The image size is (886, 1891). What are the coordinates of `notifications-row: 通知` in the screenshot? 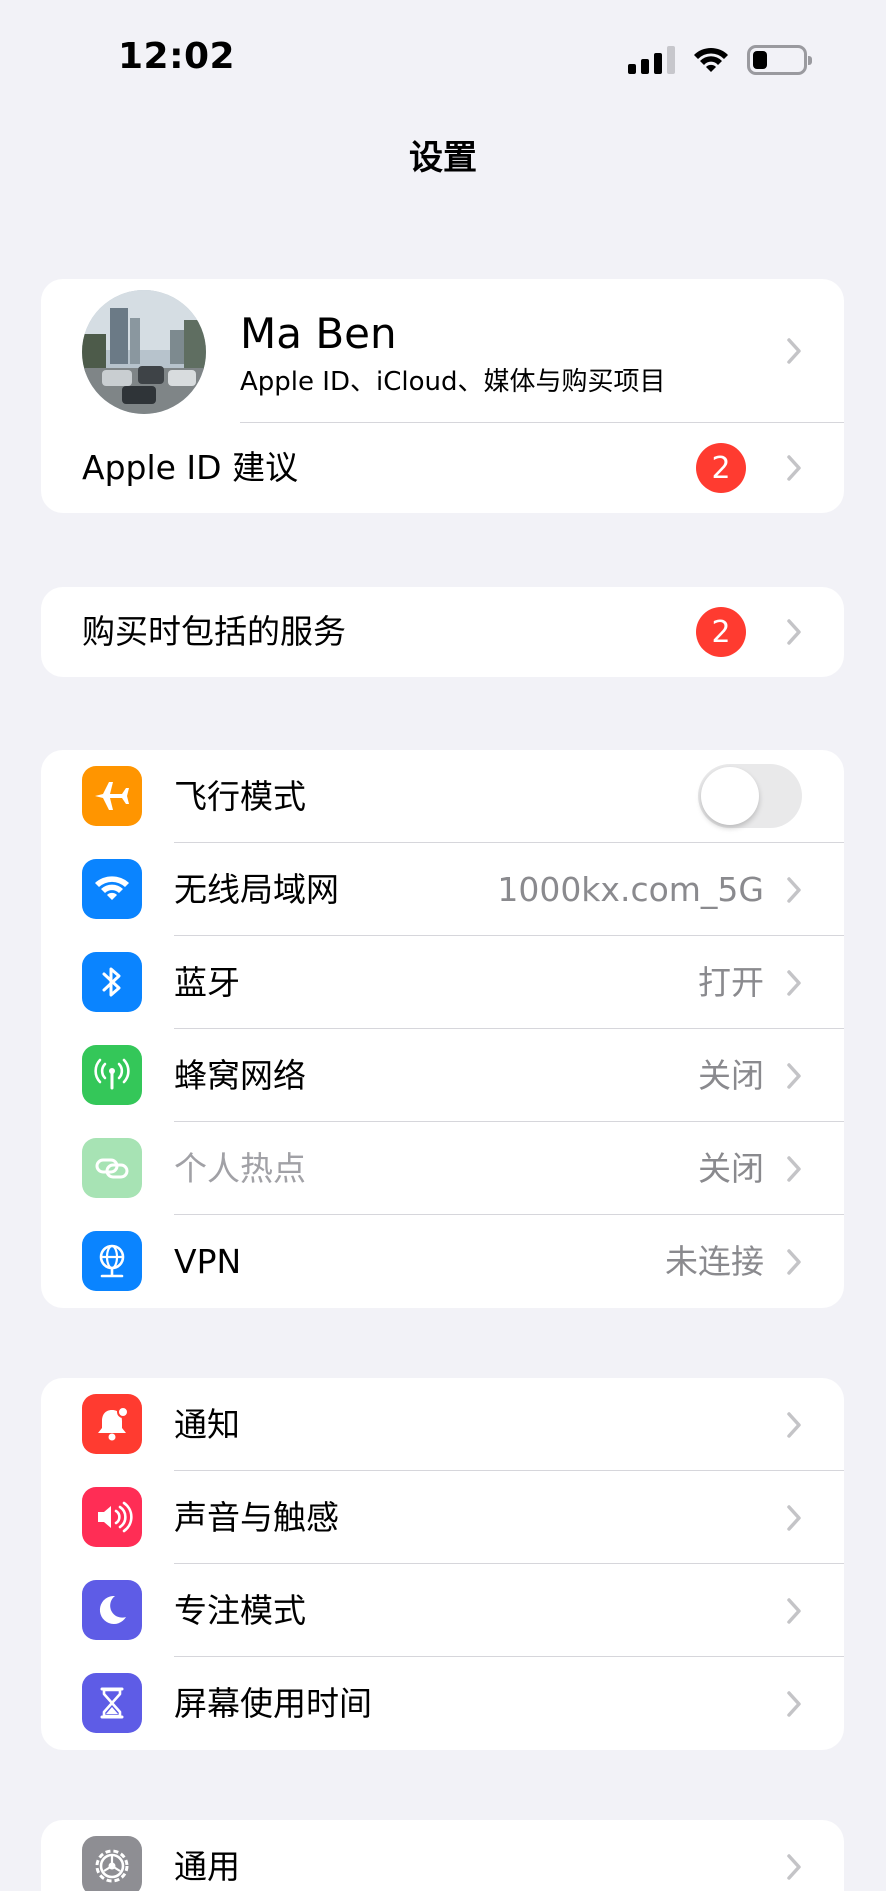 It's located at (442, 1424).